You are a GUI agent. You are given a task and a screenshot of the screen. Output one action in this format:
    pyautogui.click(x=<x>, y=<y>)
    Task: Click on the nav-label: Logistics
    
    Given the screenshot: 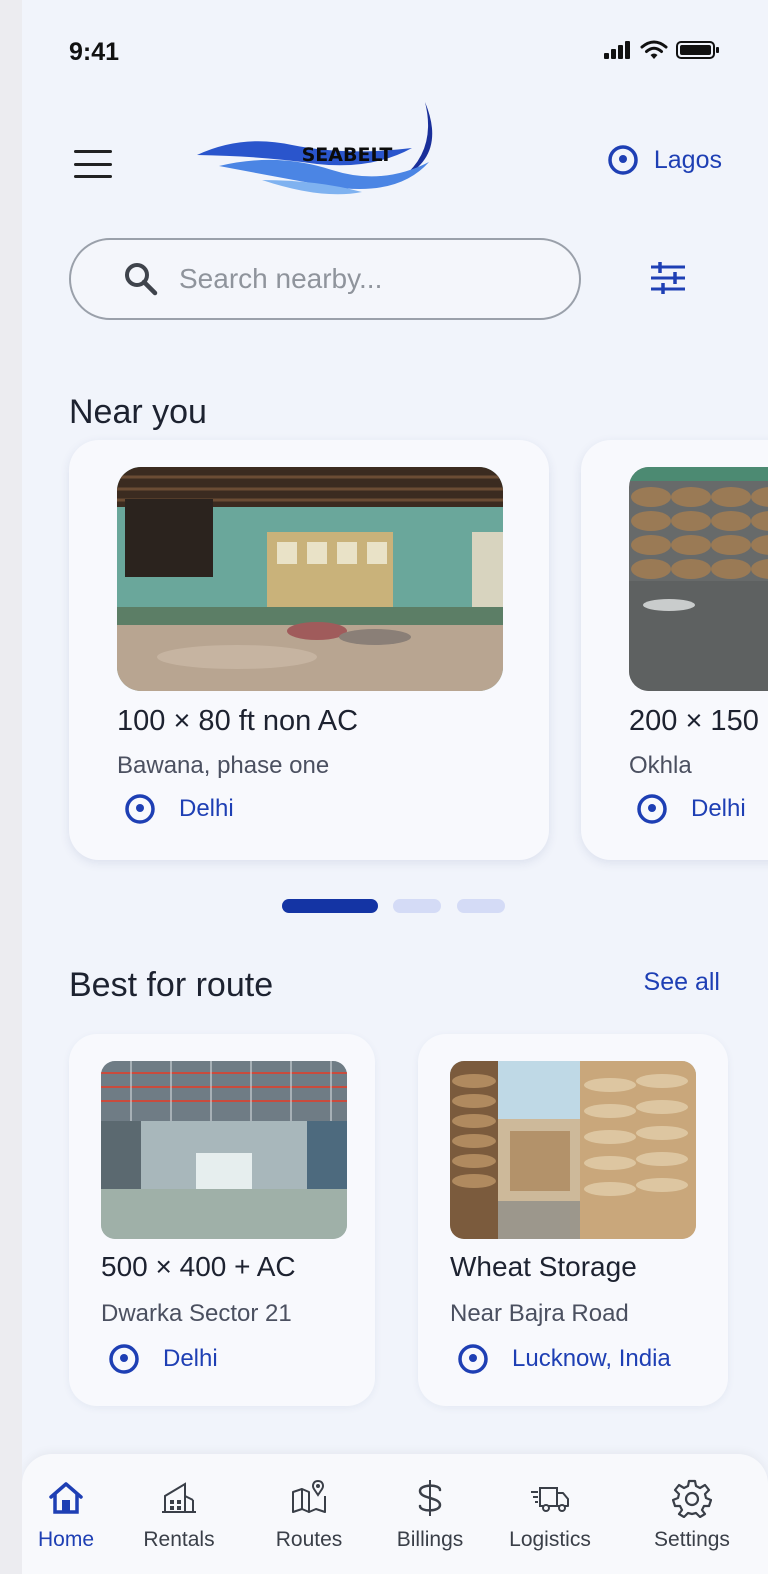 What is the action you would take?
    pyautogui.click(x=550, y=1539)
    